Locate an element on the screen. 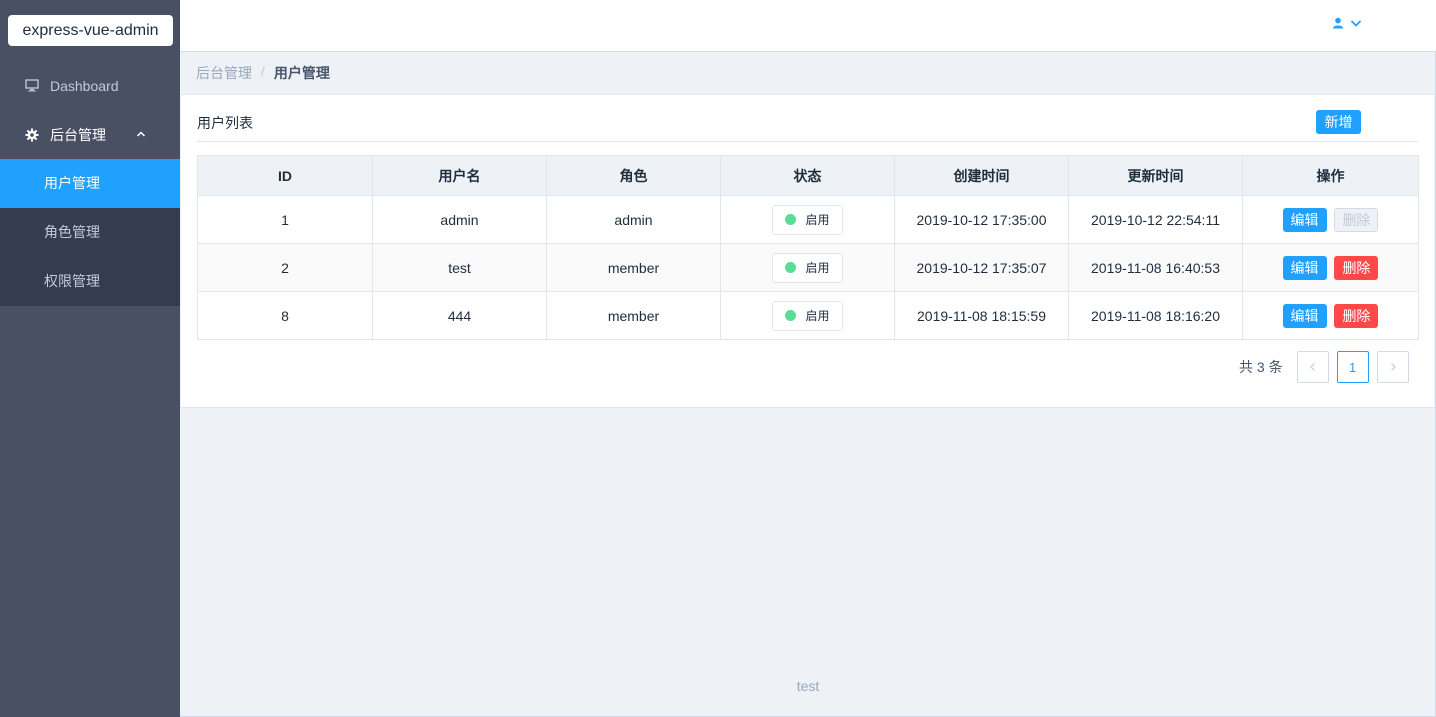 The image size is (1436, 717). cell-username: 444 is located at coordinates (459, 315).